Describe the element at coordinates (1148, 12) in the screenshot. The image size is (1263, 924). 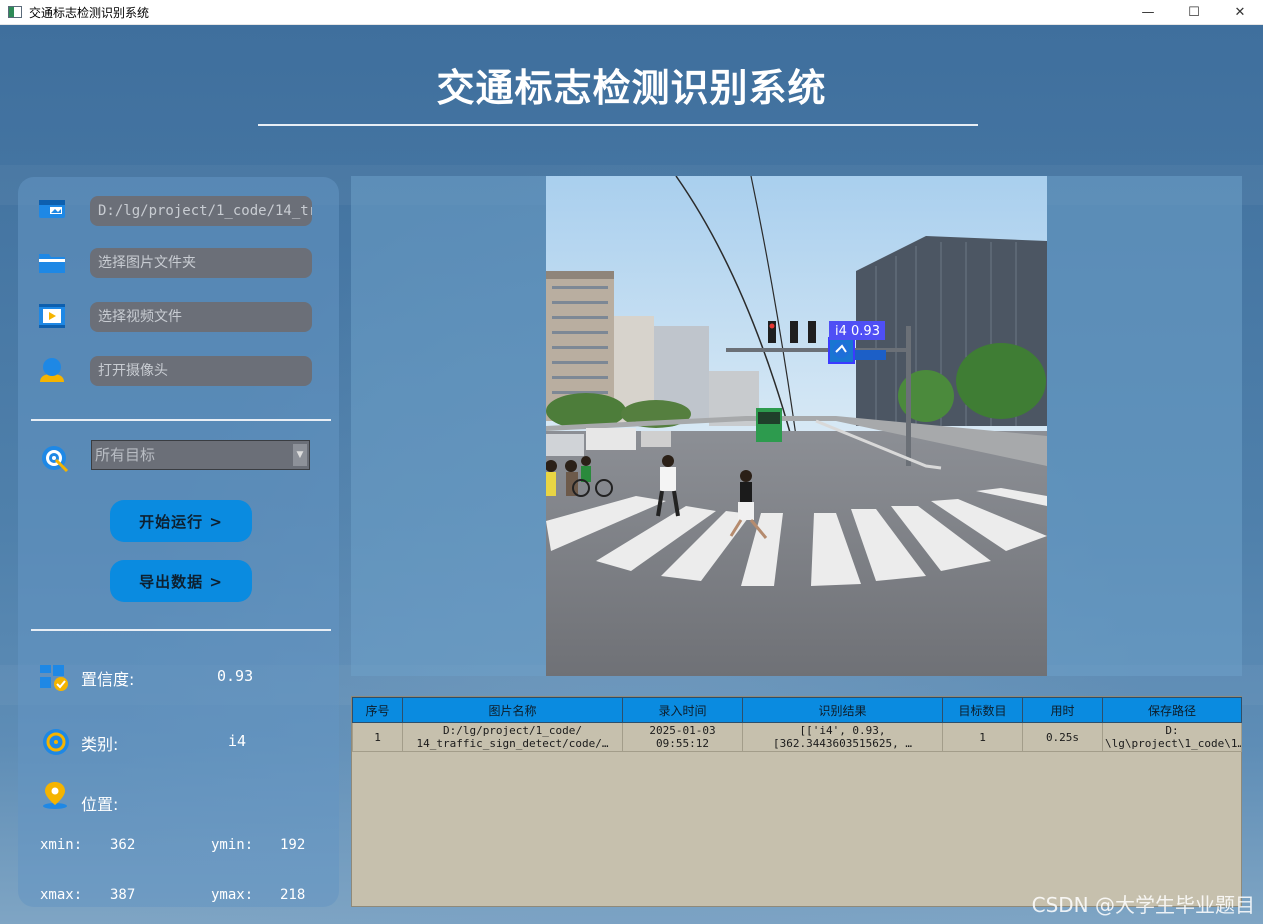
I see `minimize-button: —` at that location.